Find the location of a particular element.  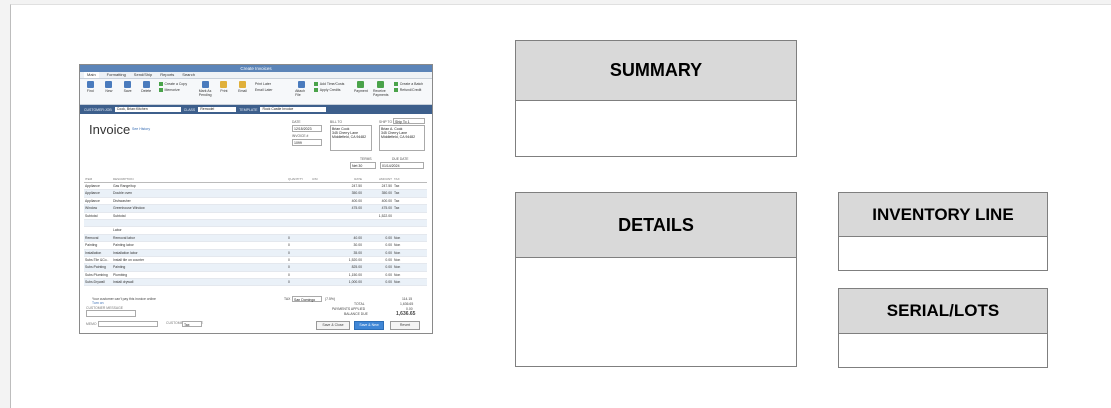

table-cell: 825.00 is located at coordinates (356, 267).